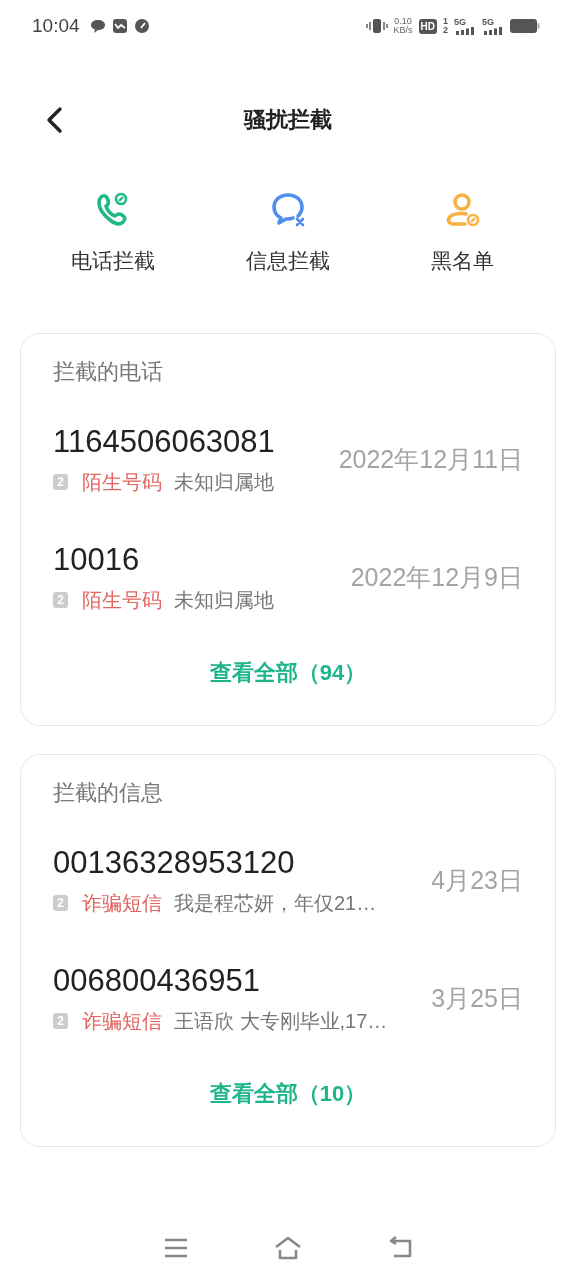 This screenshot has height=1280, width=576. What do you see at coordinates (427, 26) in the screenshot?
I see `hd-badge: HD` at bounding box center [427, 26].